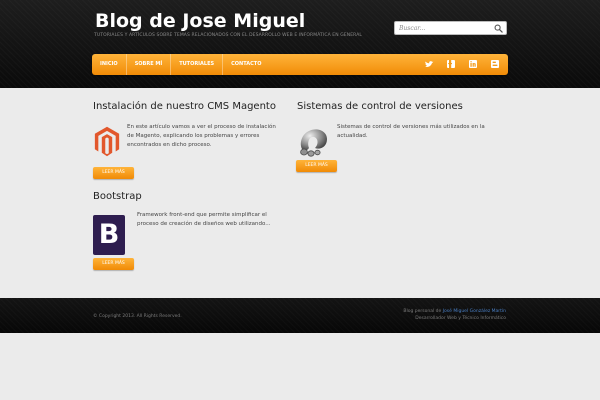 The width and height of the screenshot is (600, 400). What do you see at coordinates (474, 311) in the screenshot?
I see `author-link: José Miguel González Martín` at bounding box center [474, 311].